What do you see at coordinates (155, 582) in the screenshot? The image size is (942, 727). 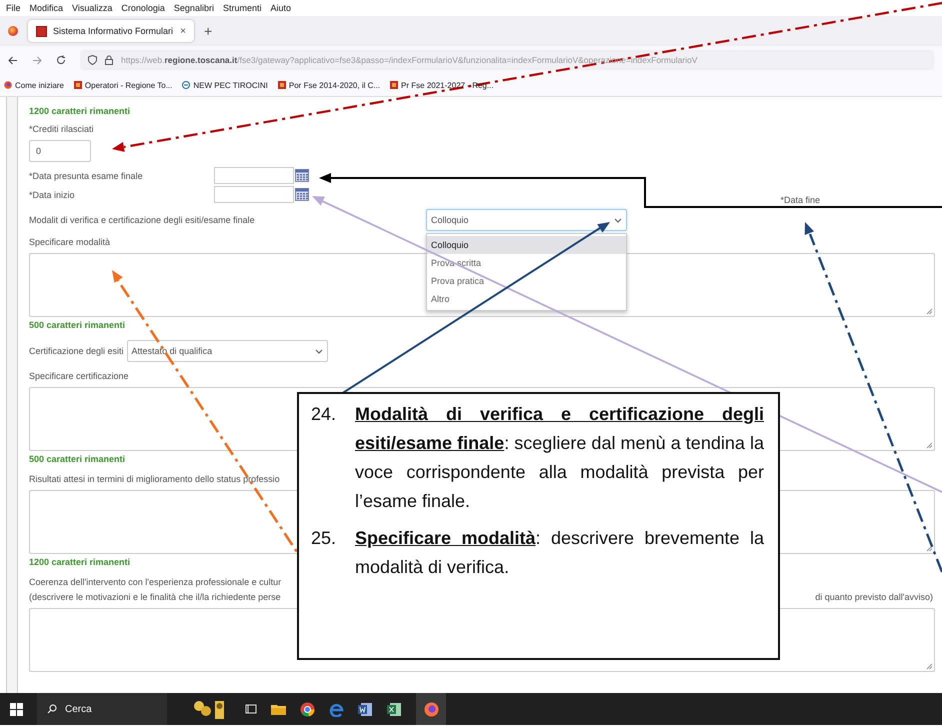 I see `field-label: Coerenza dell'intervento con l'esperienza professionale e cultur` at bounding box center [155, 582].